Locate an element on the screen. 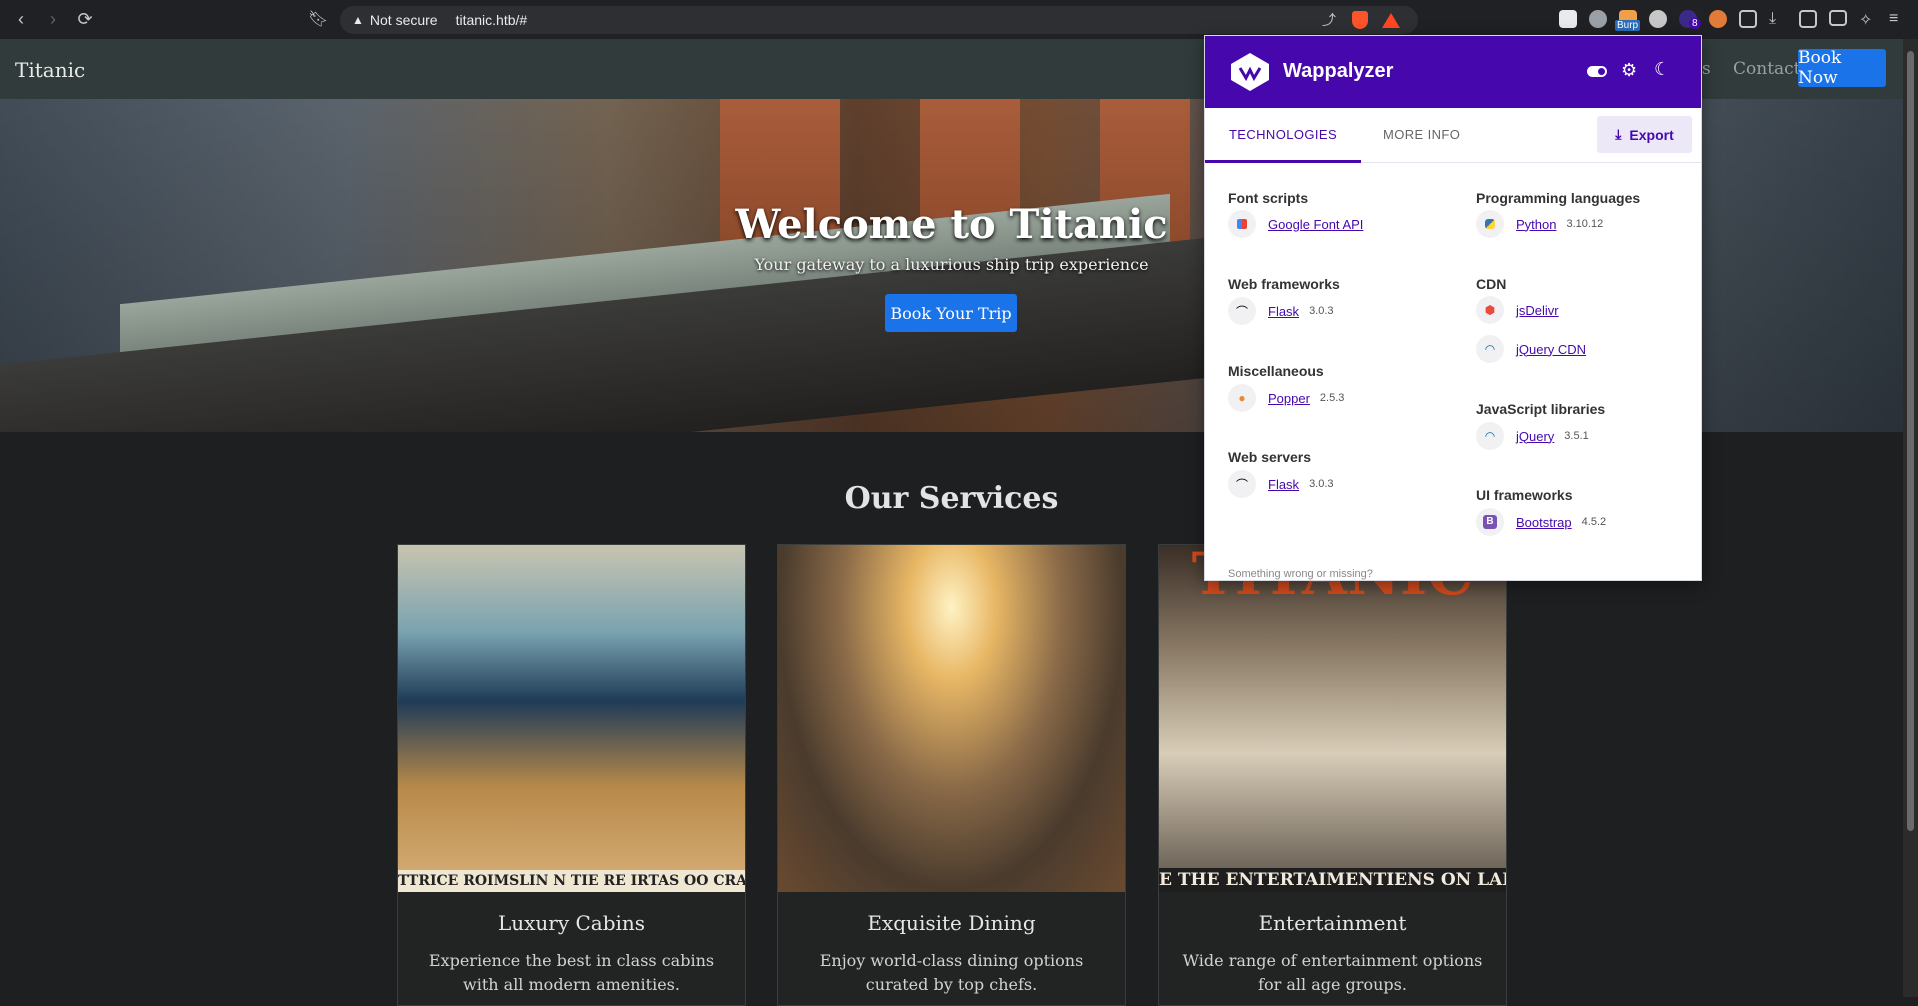 This screenshot has height=1006, width=1918. tab-more-info: MORE INFO is located at coordinates (1421, 134).